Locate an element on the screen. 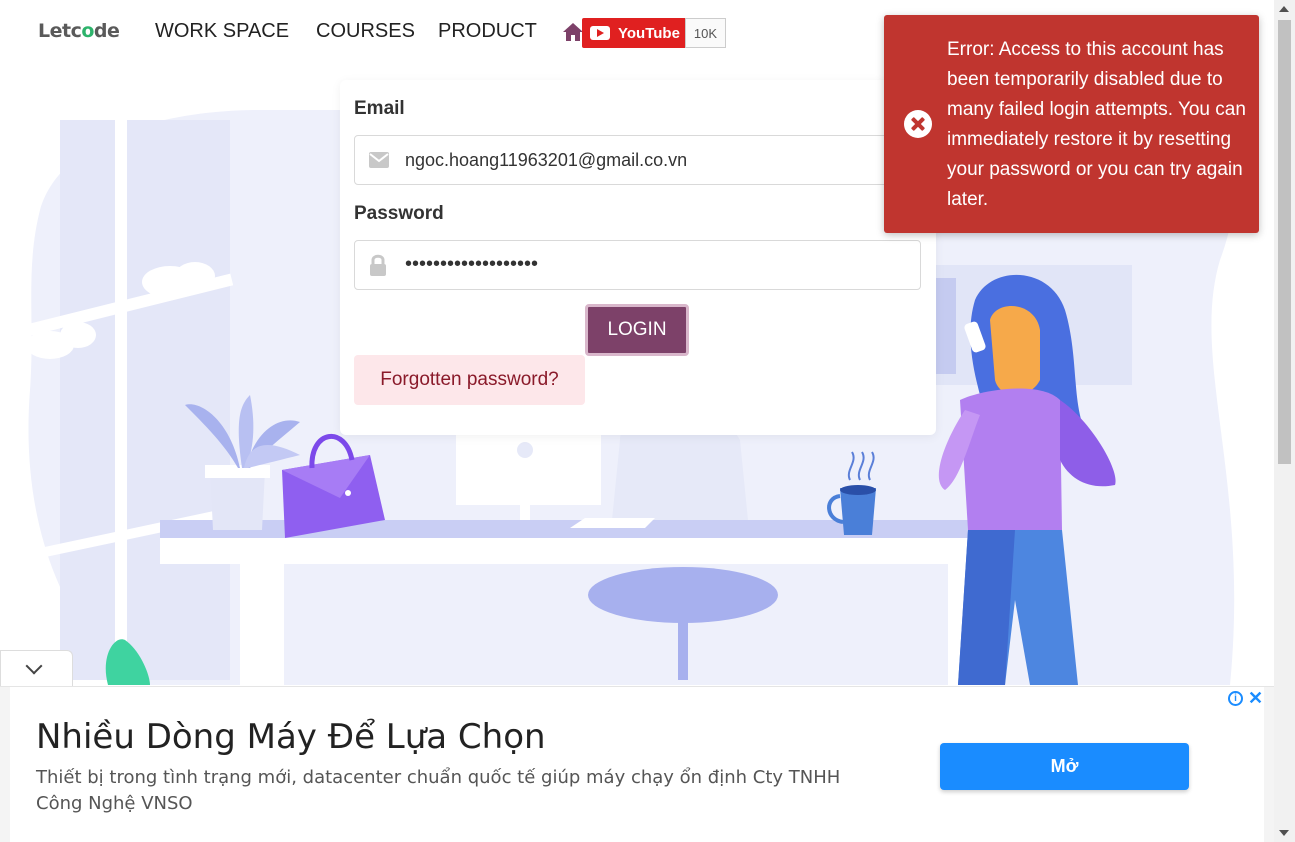  letcode-logo: Letcode is located at coordinates (79, 31).